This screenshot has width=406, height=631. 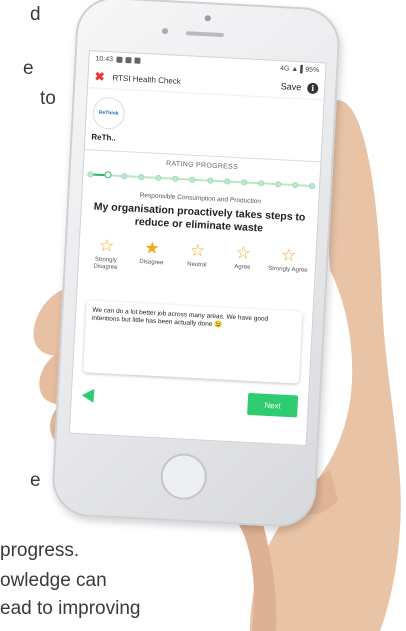 What do you see at coordinates (183, 476) in the screenshot?
I see `home-button` at bounding box center [183, 476].